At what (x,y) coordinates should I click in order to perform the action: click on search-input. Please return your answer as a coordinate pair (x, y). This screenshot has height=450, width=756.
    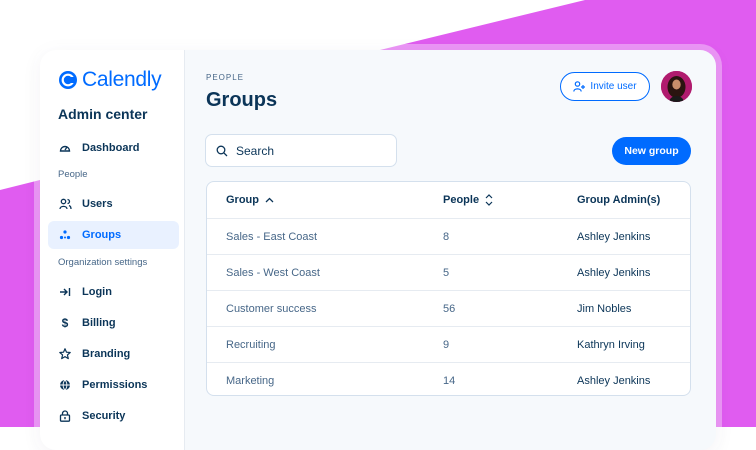
    Looking at the image, I should click on (311, 150).